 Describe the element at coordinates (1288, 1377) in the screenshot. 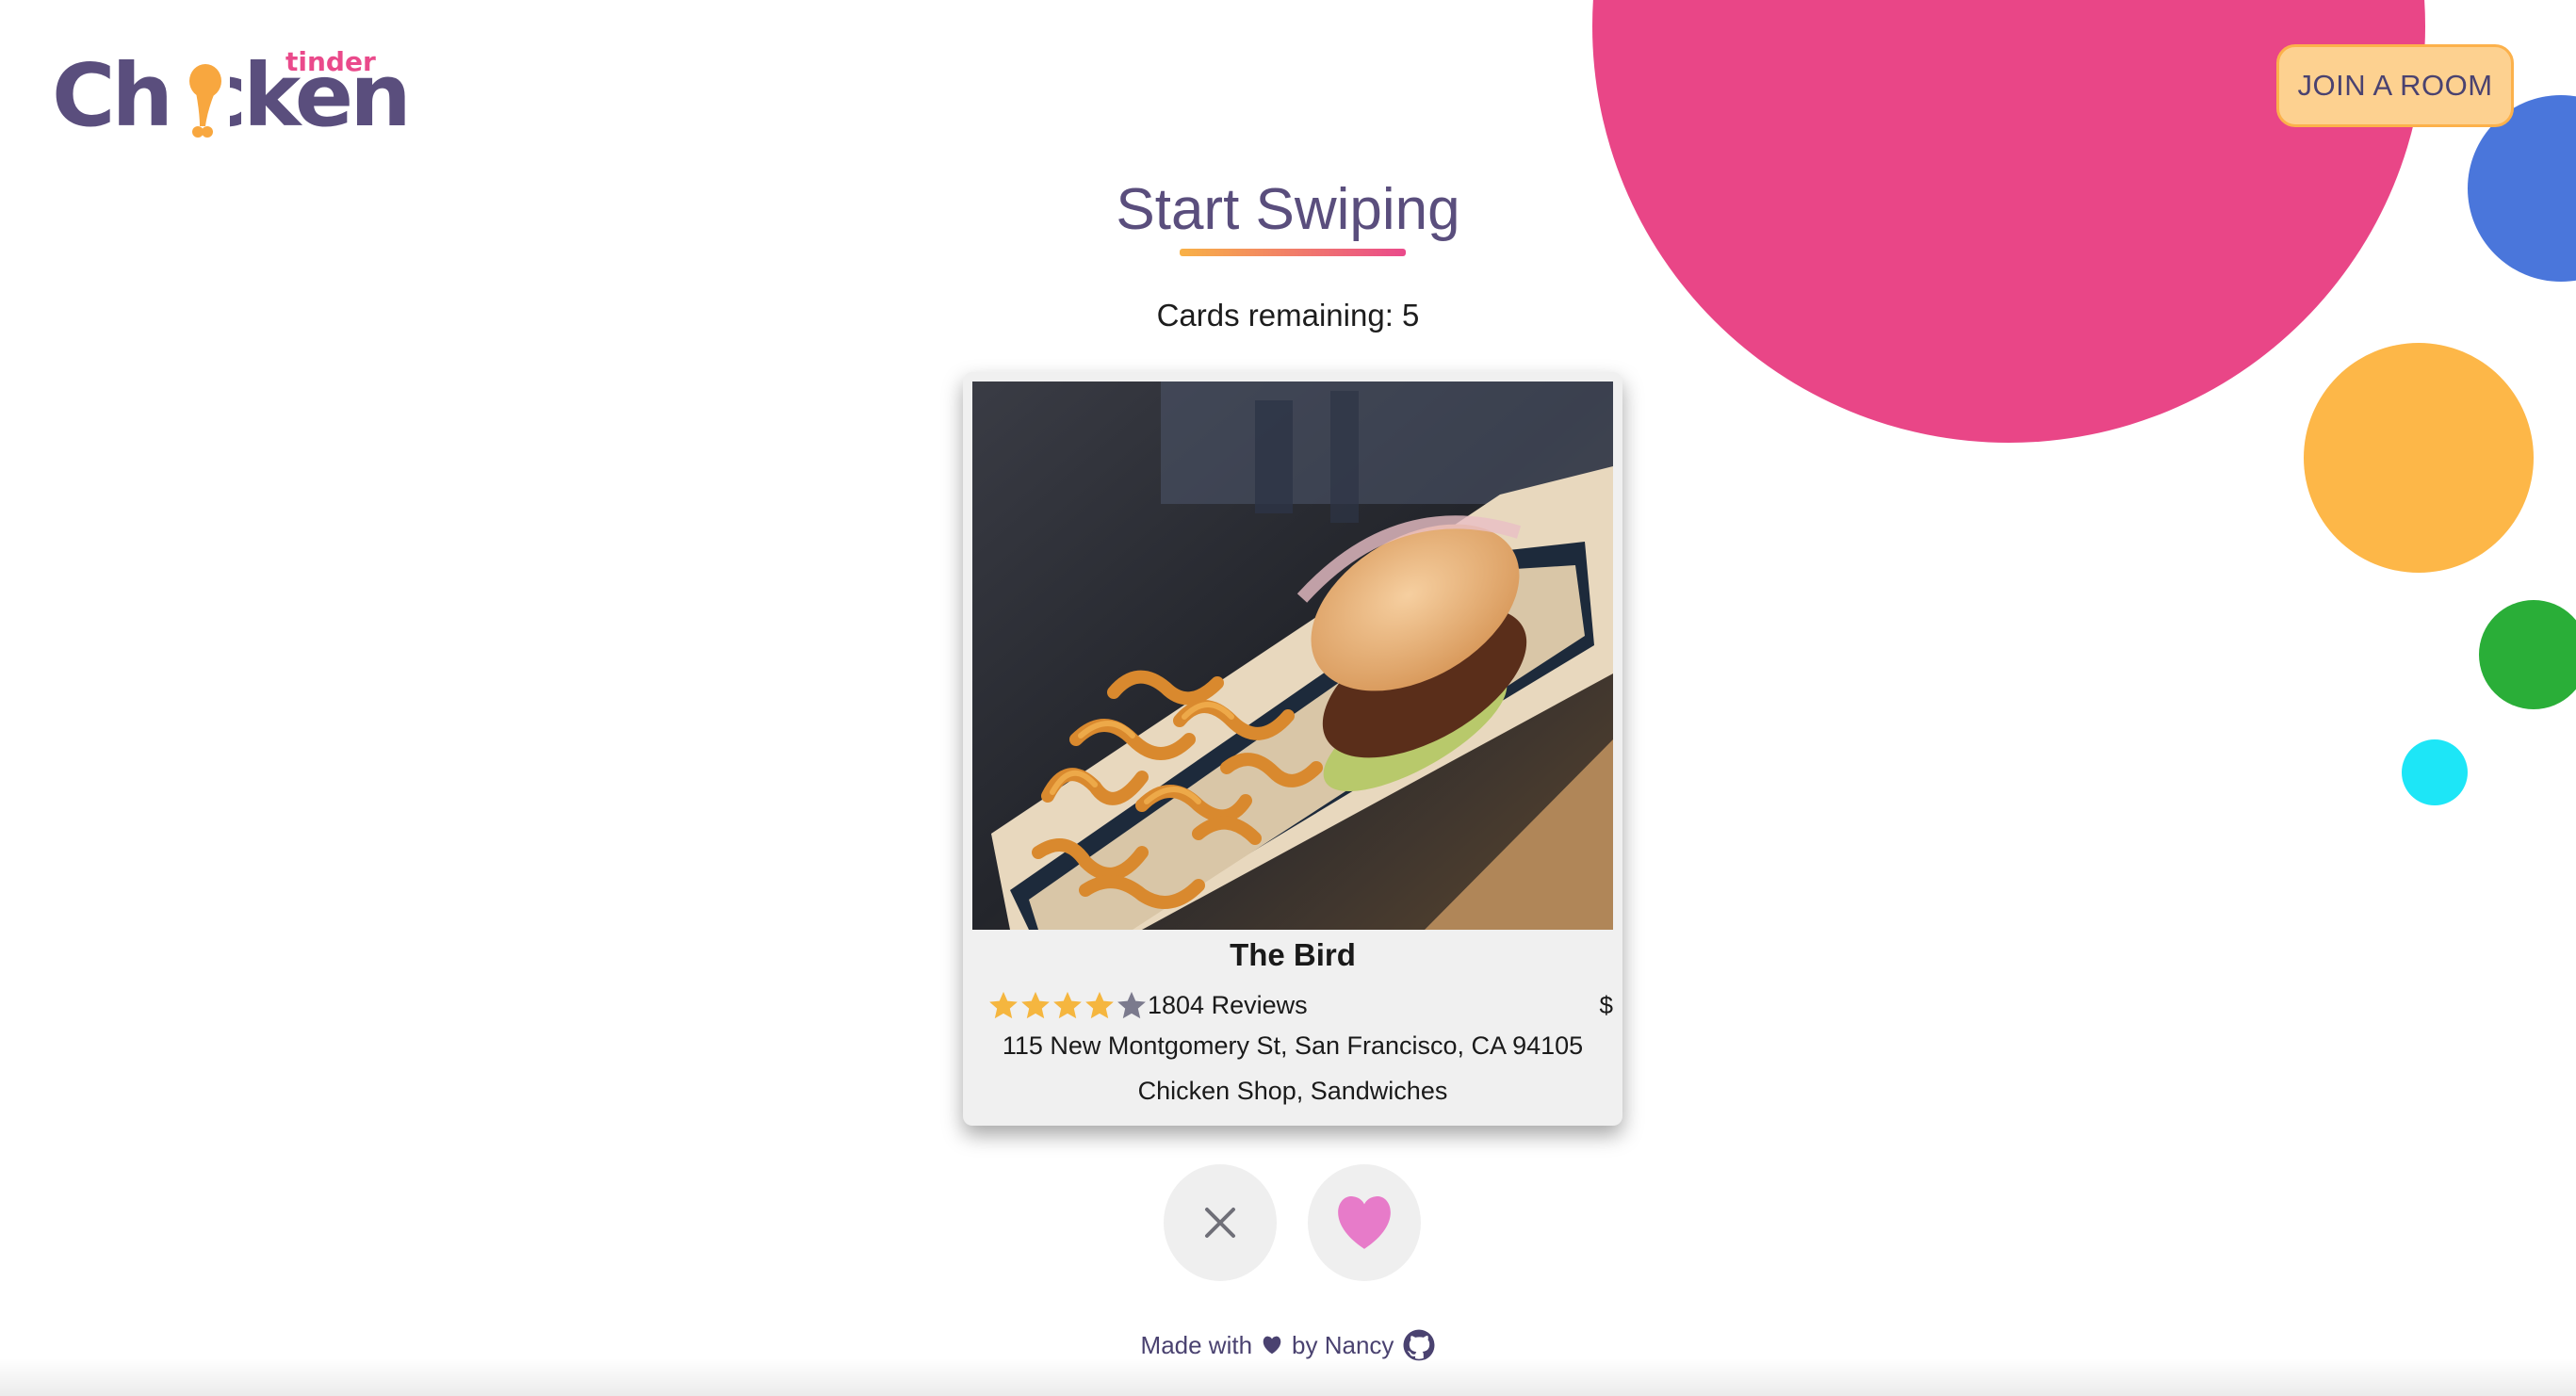

I see `bottom-shadow` at that location.